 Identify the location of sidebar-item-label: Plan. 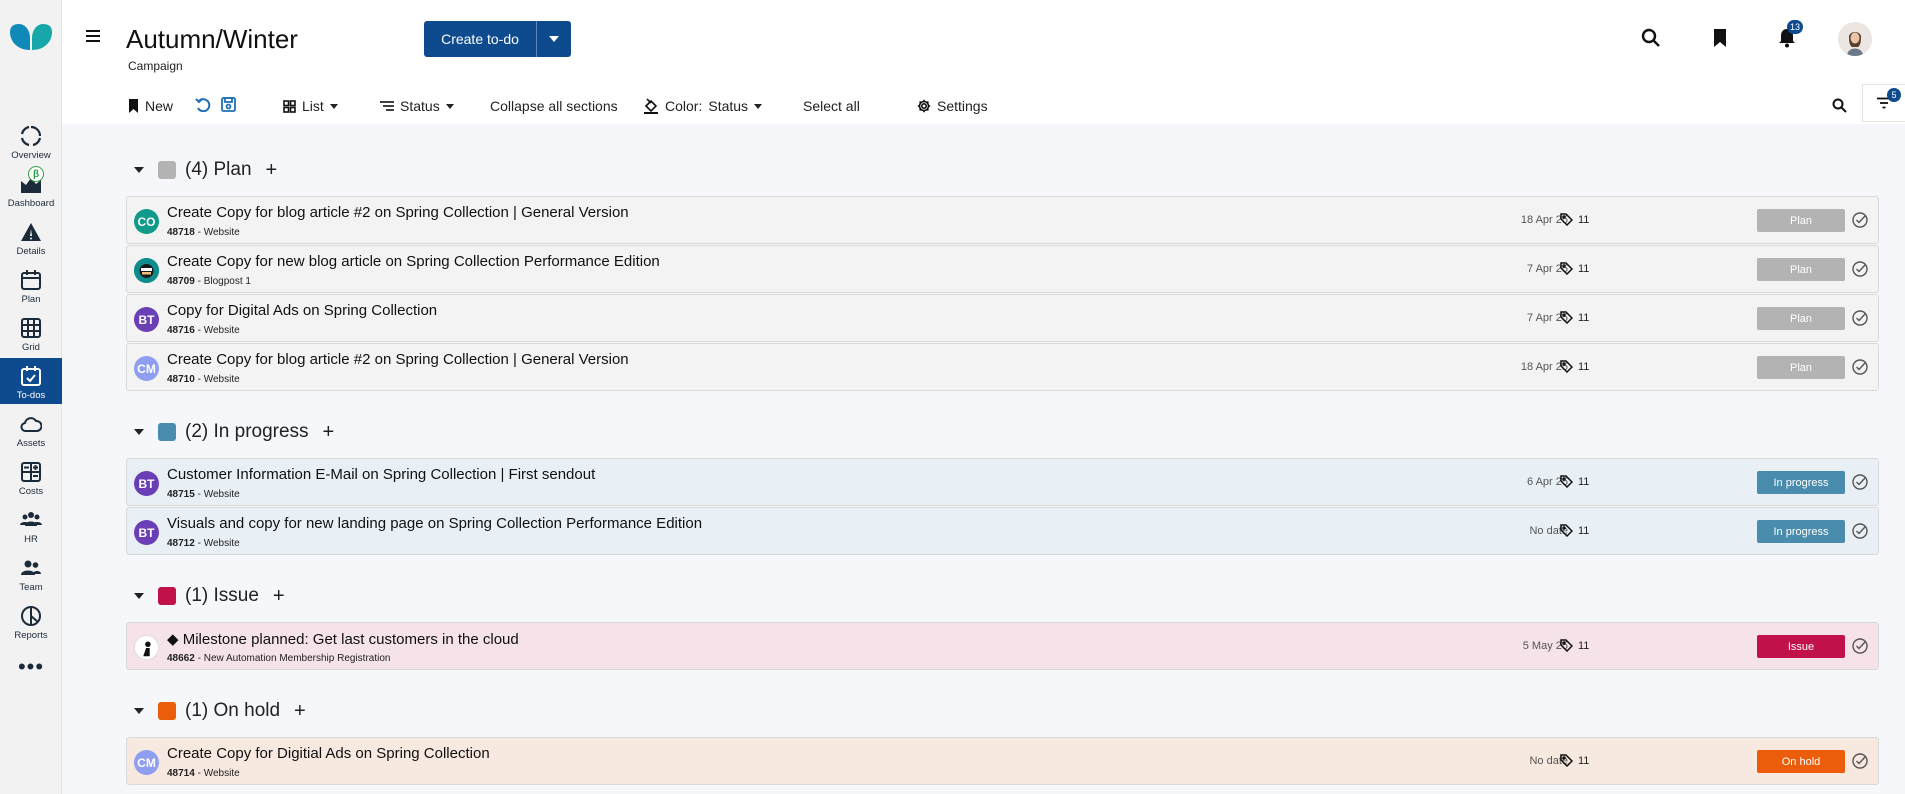
(31, 299).